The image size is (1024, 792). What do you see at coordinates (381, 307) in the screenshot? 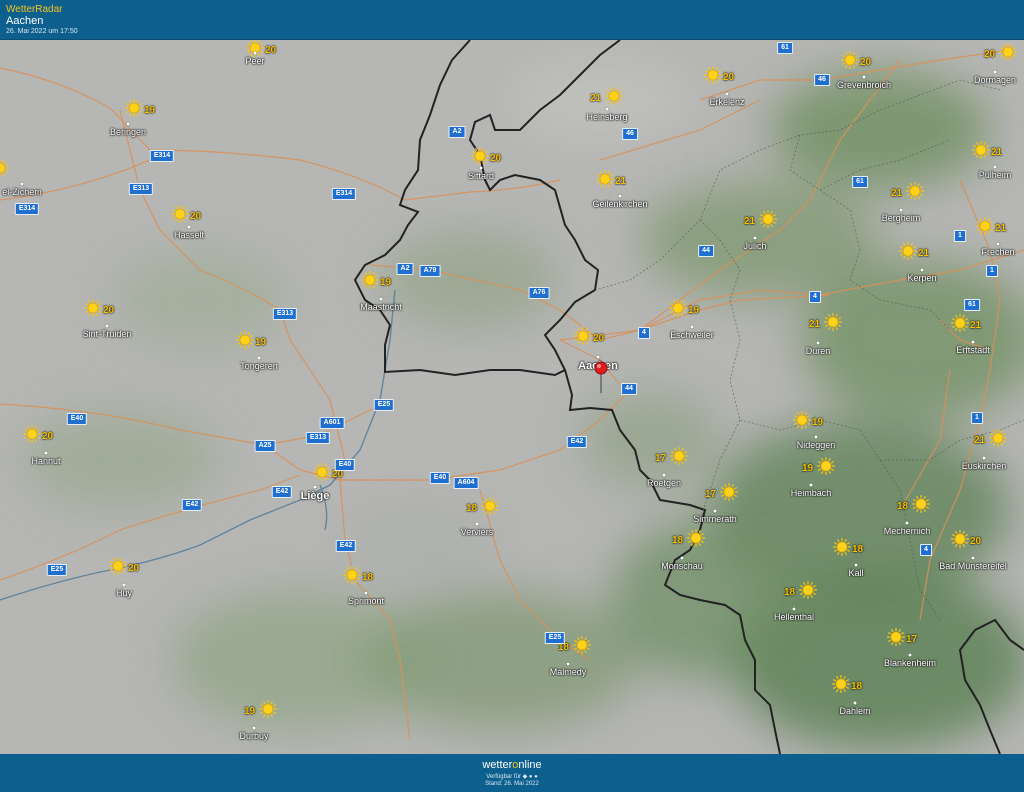
I see `city-label-maastricht: Maastricht` at bounding box center [381, 307].